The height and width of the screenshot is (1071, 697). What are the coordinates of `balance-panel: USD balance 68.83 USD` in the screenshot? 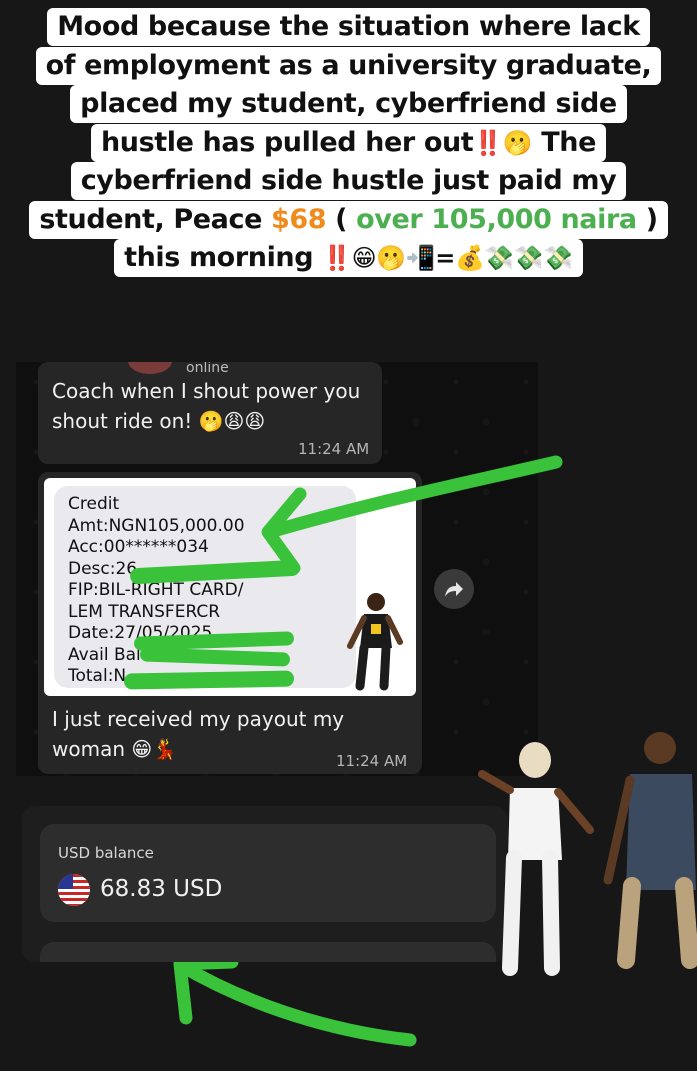 It's located at (265, 884).